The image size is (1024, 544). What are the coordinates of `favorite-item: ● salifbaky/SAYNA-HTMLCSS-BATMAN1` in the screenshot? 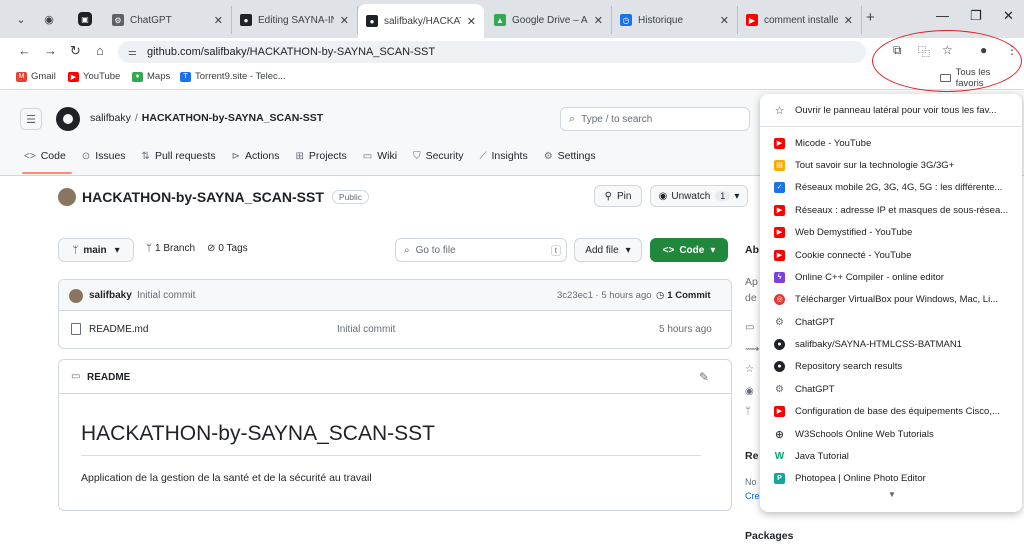 It's located at (891, 344).